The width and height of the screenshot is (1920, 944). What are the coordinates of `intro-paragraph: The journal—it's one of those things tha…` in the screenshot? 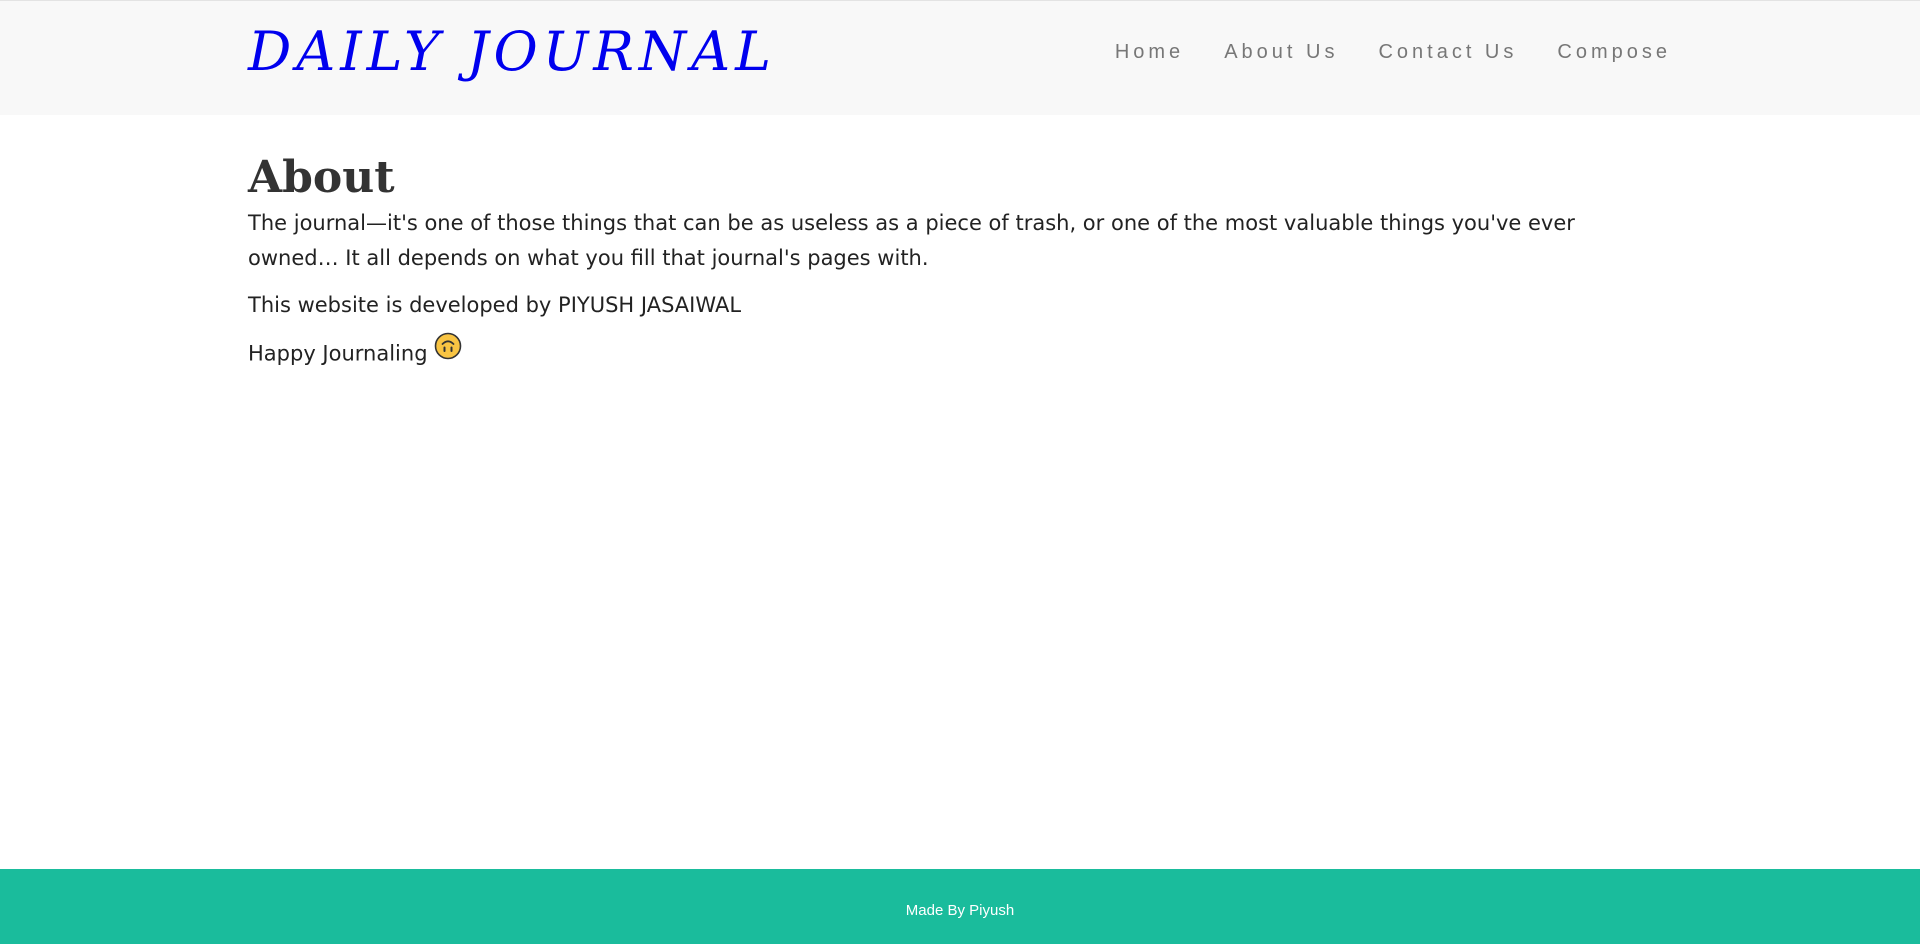 It's located at (911, 240).